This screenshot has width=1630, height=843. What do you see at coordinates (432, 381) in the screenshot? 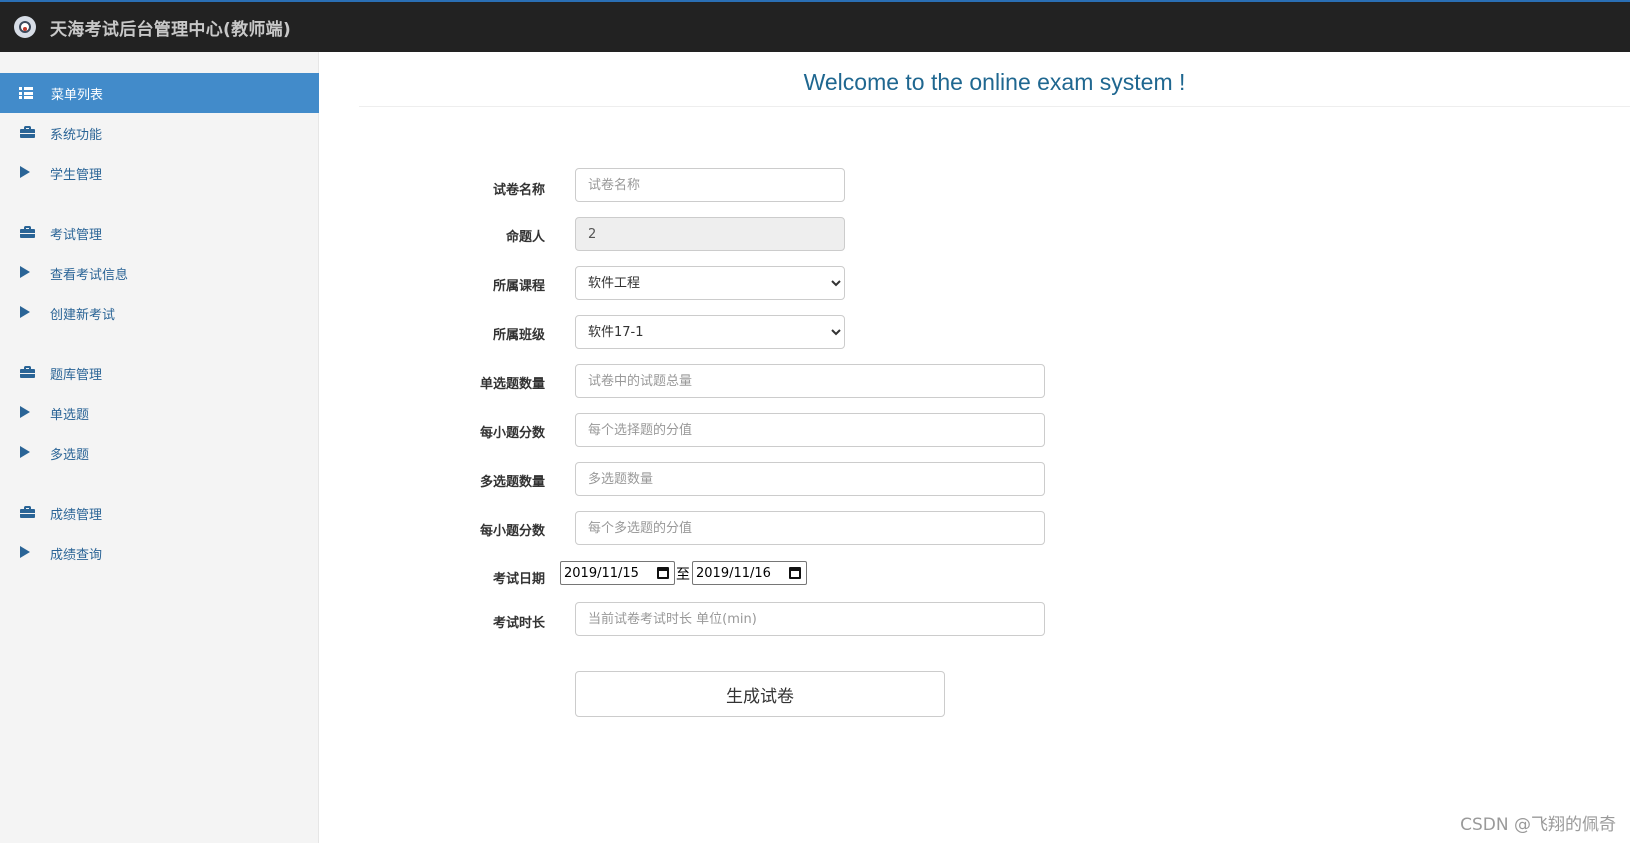
I see `form-row-single-count: 单选题数量` at bounding box center [432, 381].